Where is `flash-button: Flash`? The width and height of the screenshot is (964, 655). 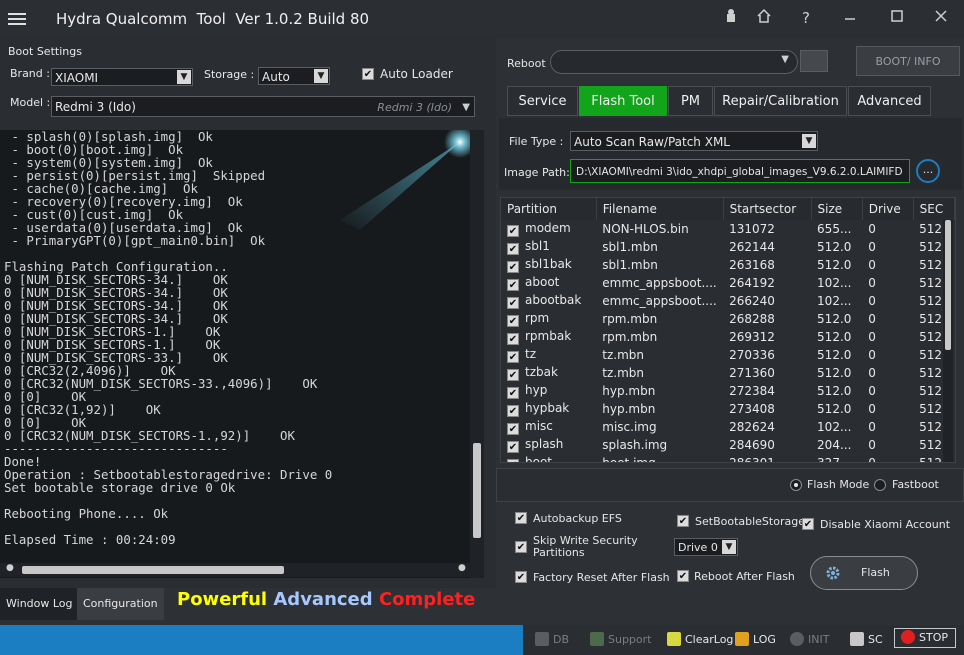 flash-button: Flash is located at coordinates (864, 573).